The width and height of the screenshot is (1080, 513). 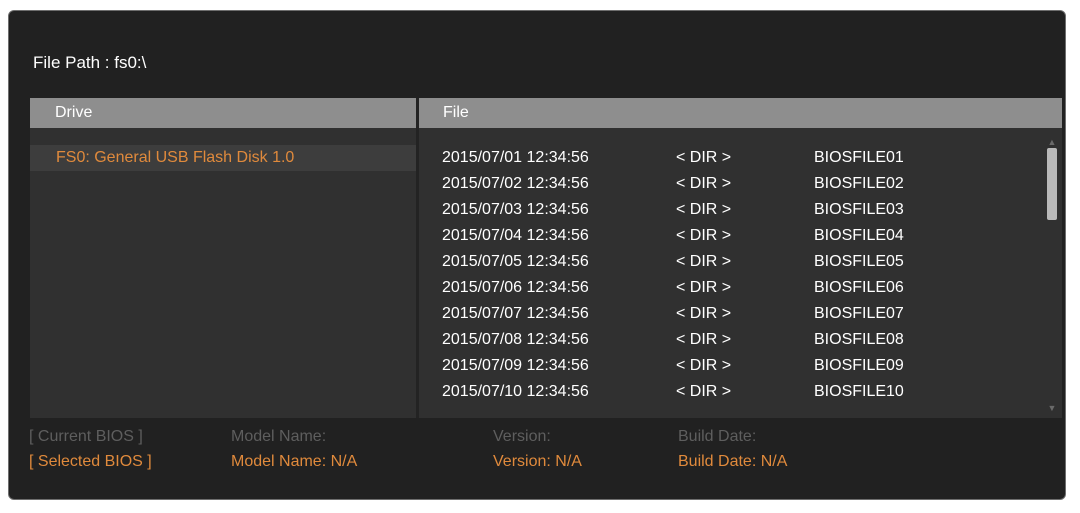 What do you see at coordinates (1052, 408) in the screenshot?
I see `scroll-down-arrow-icon: ▼` at bounding box center [1052, 408].